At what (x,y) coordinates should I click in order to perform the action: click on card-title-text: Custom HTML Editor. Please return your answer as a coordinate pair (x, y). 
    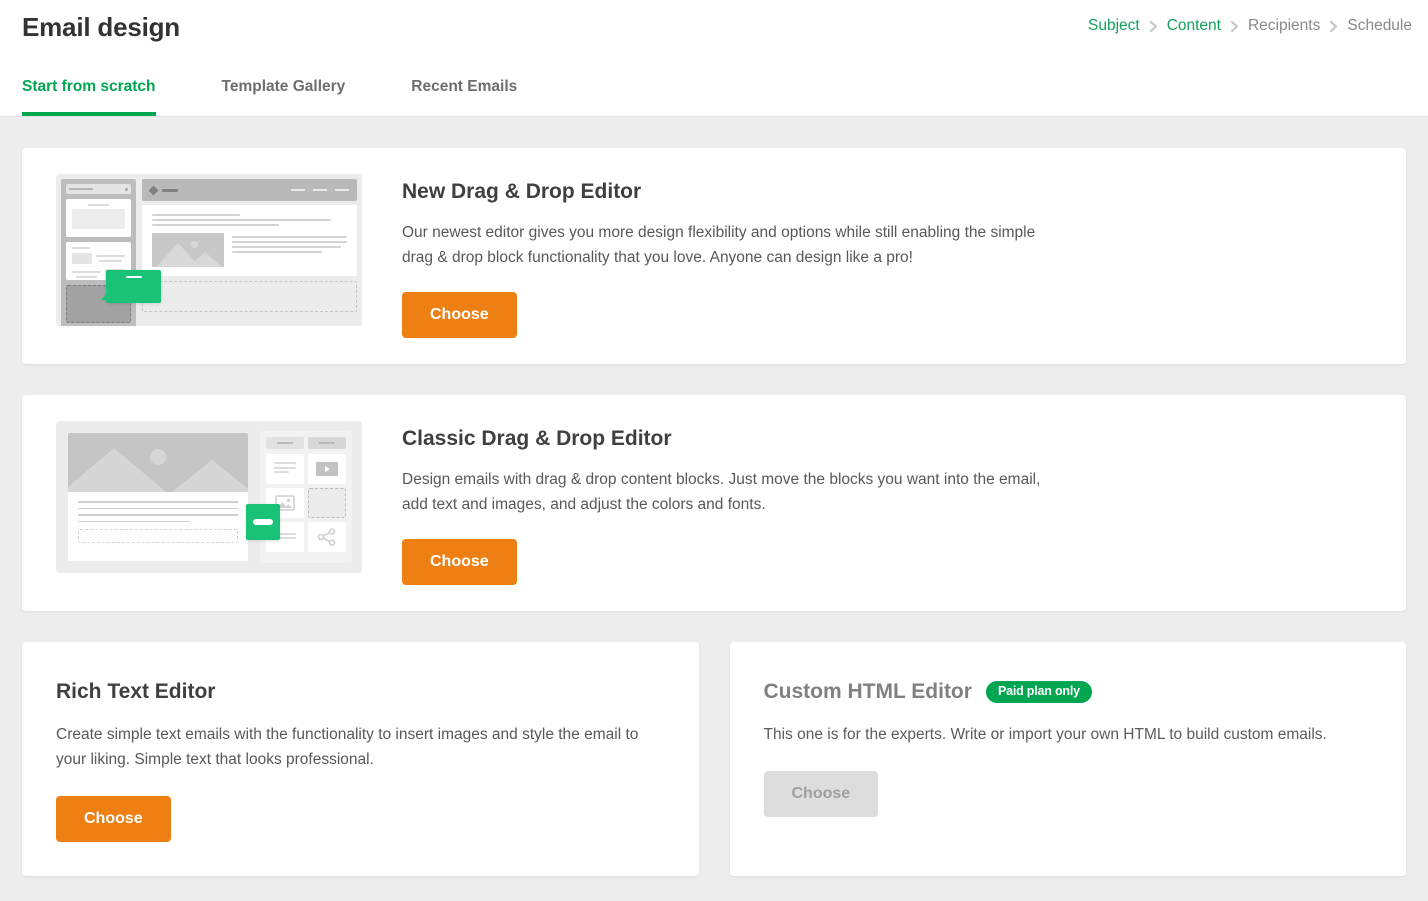
    Looking at the image, I should click on (867, 691).